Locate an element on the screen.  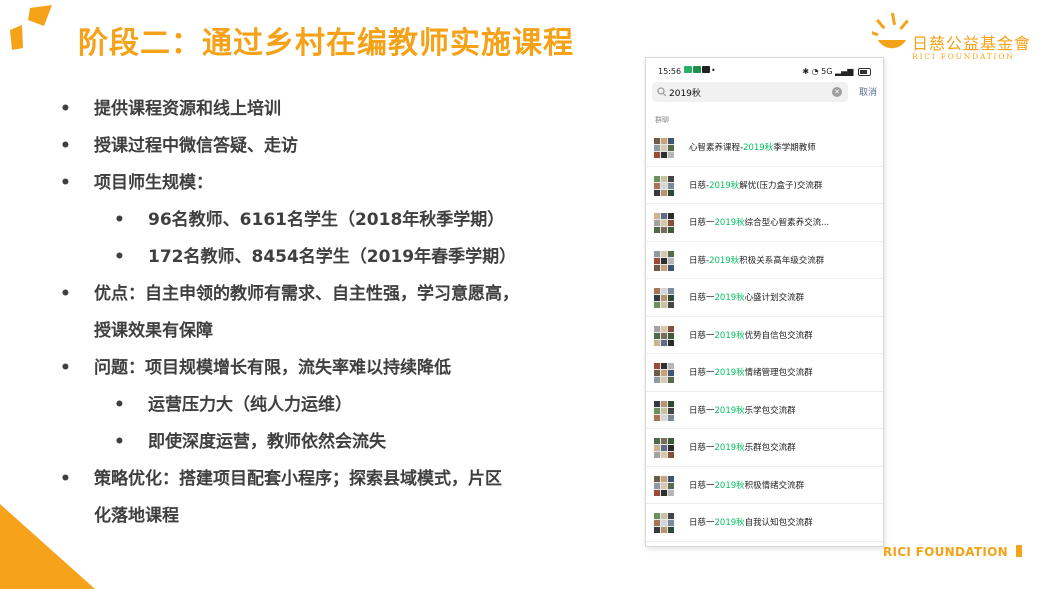
group-name-suffix: 积极关系高年级交流群 is located at coordinates (782, 260).